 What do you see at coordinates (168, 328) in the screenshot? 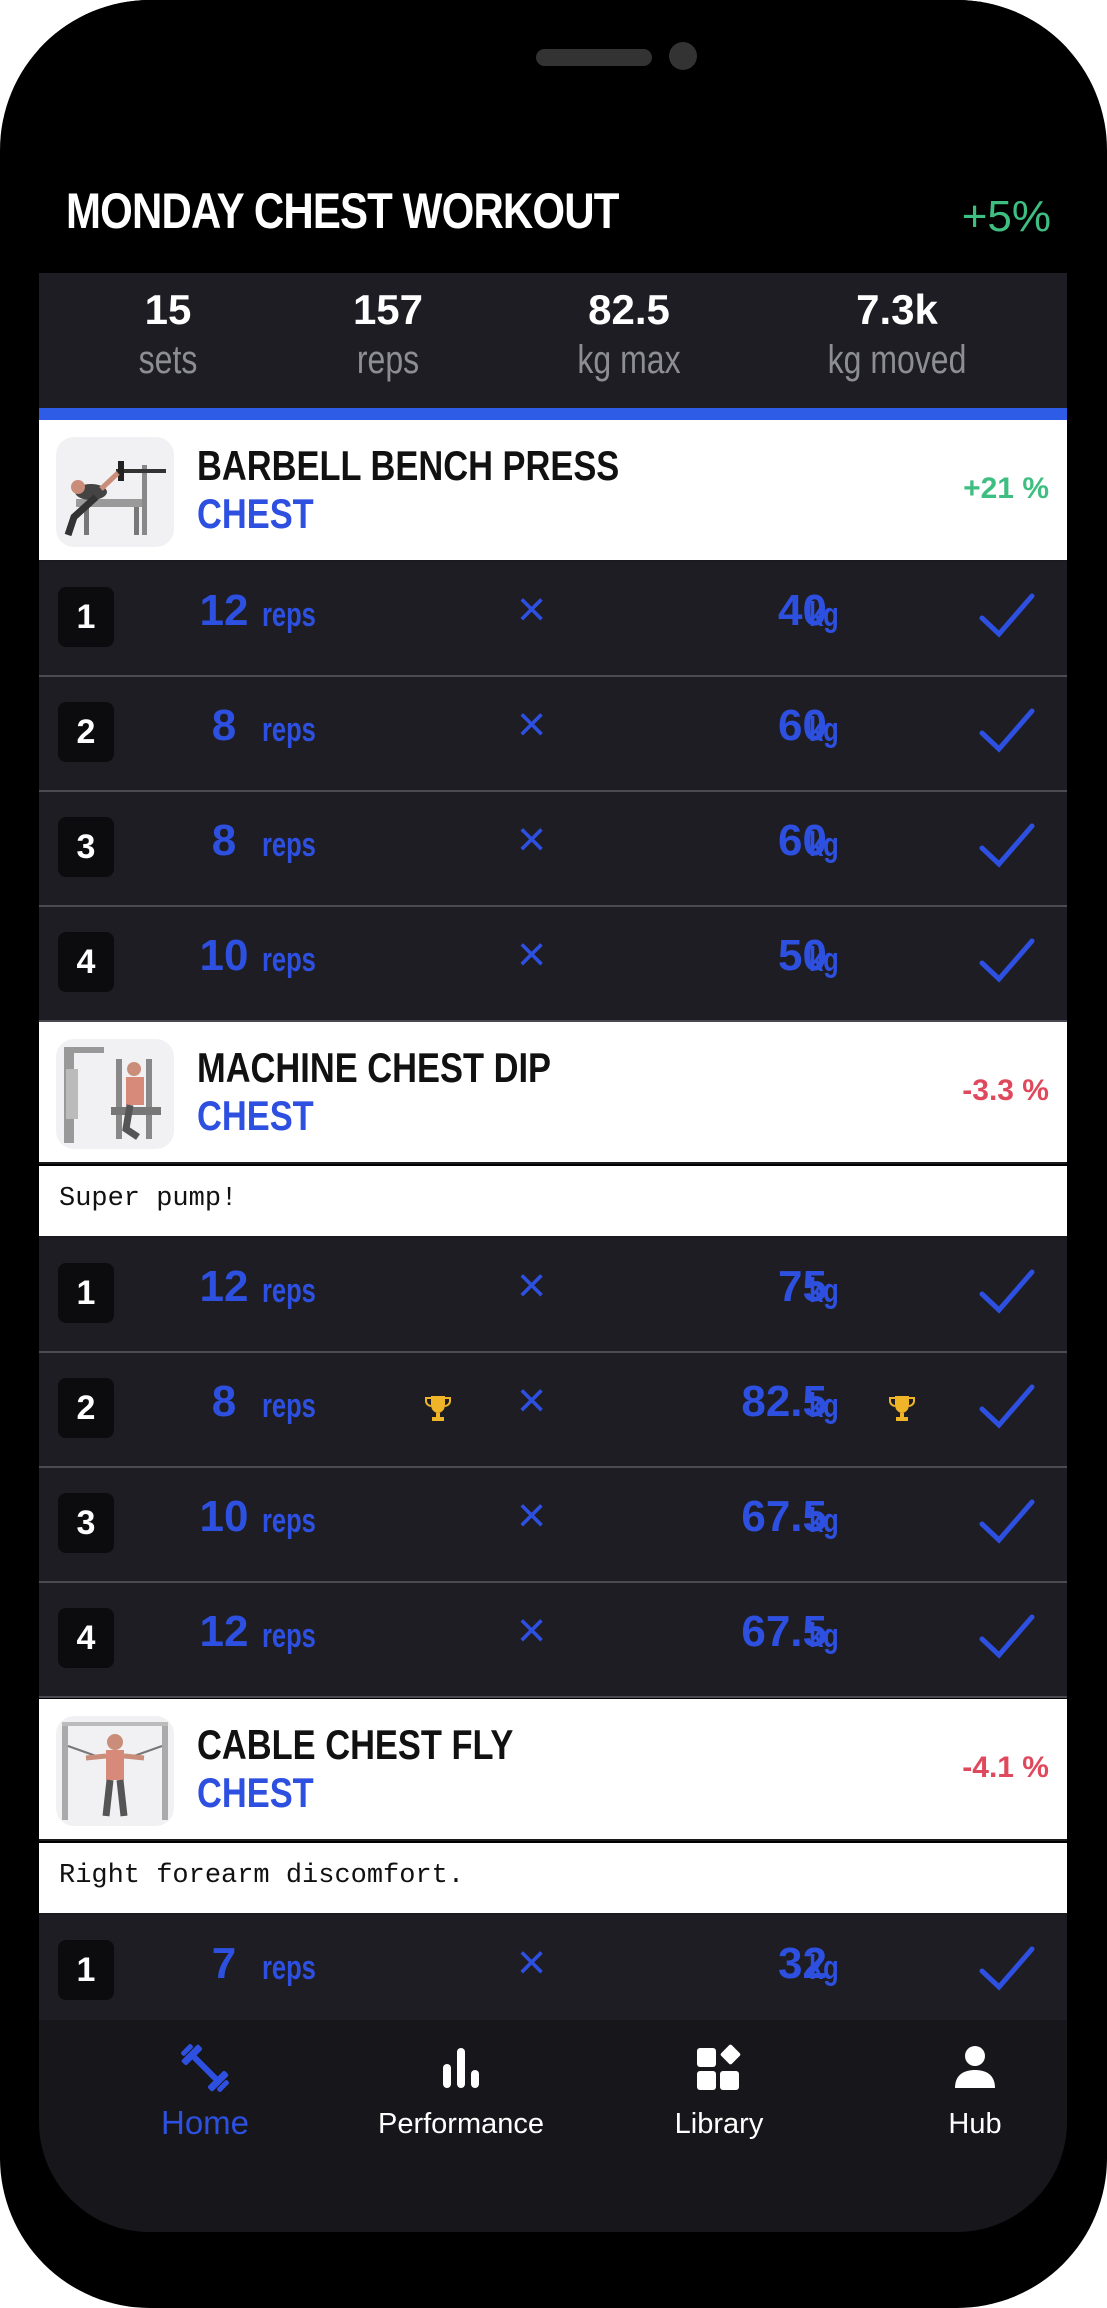
I see `stat-sets: 15 sets` at bounding box center [168, 328].